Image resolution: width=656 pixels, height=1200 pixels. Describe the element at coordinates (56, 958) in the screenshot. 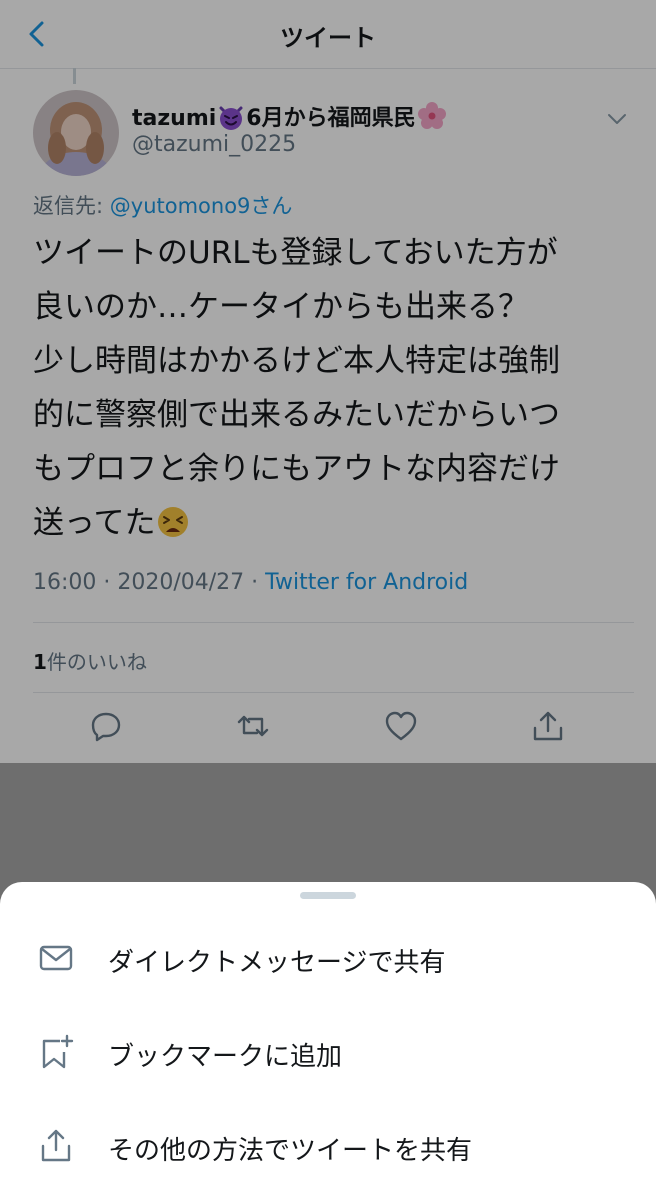

I see `mail-icon` at that location.